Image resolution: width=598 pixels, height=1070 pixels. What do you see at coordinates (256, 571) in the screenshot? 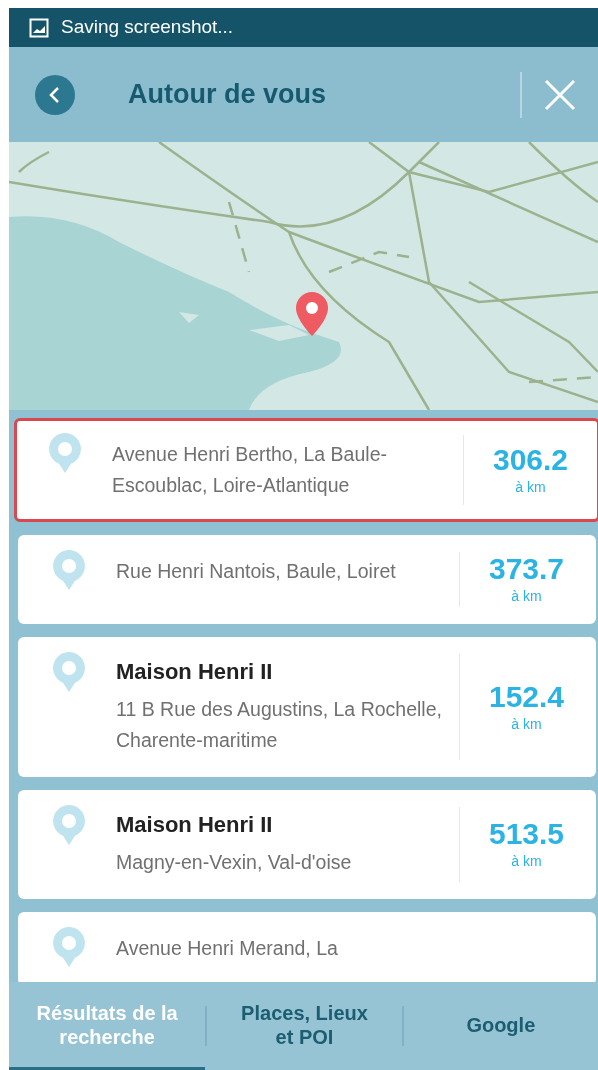
I see `place-address: Rue Henri Nantois, Baule, Loiret` at bounding box center [256, 571].